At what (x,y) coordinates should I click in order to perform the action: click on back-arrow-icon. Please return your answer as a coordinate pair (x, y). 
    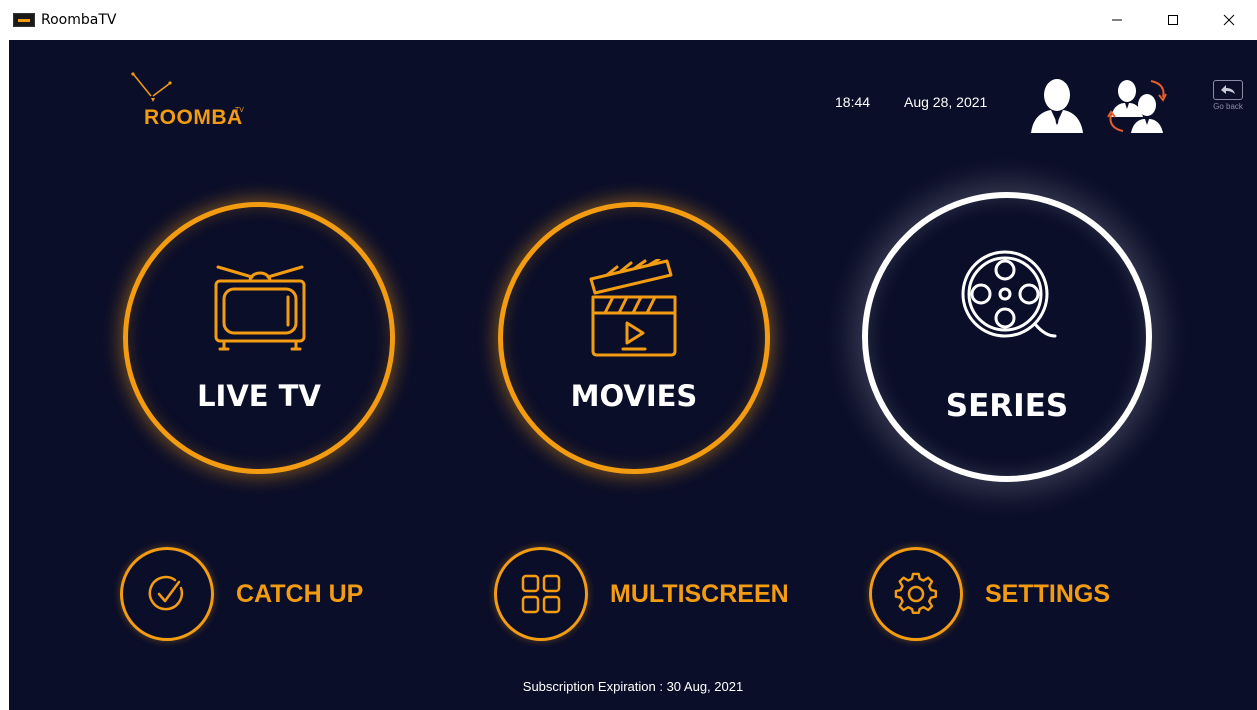
    Looking at the image, I should click on (1228, 89).